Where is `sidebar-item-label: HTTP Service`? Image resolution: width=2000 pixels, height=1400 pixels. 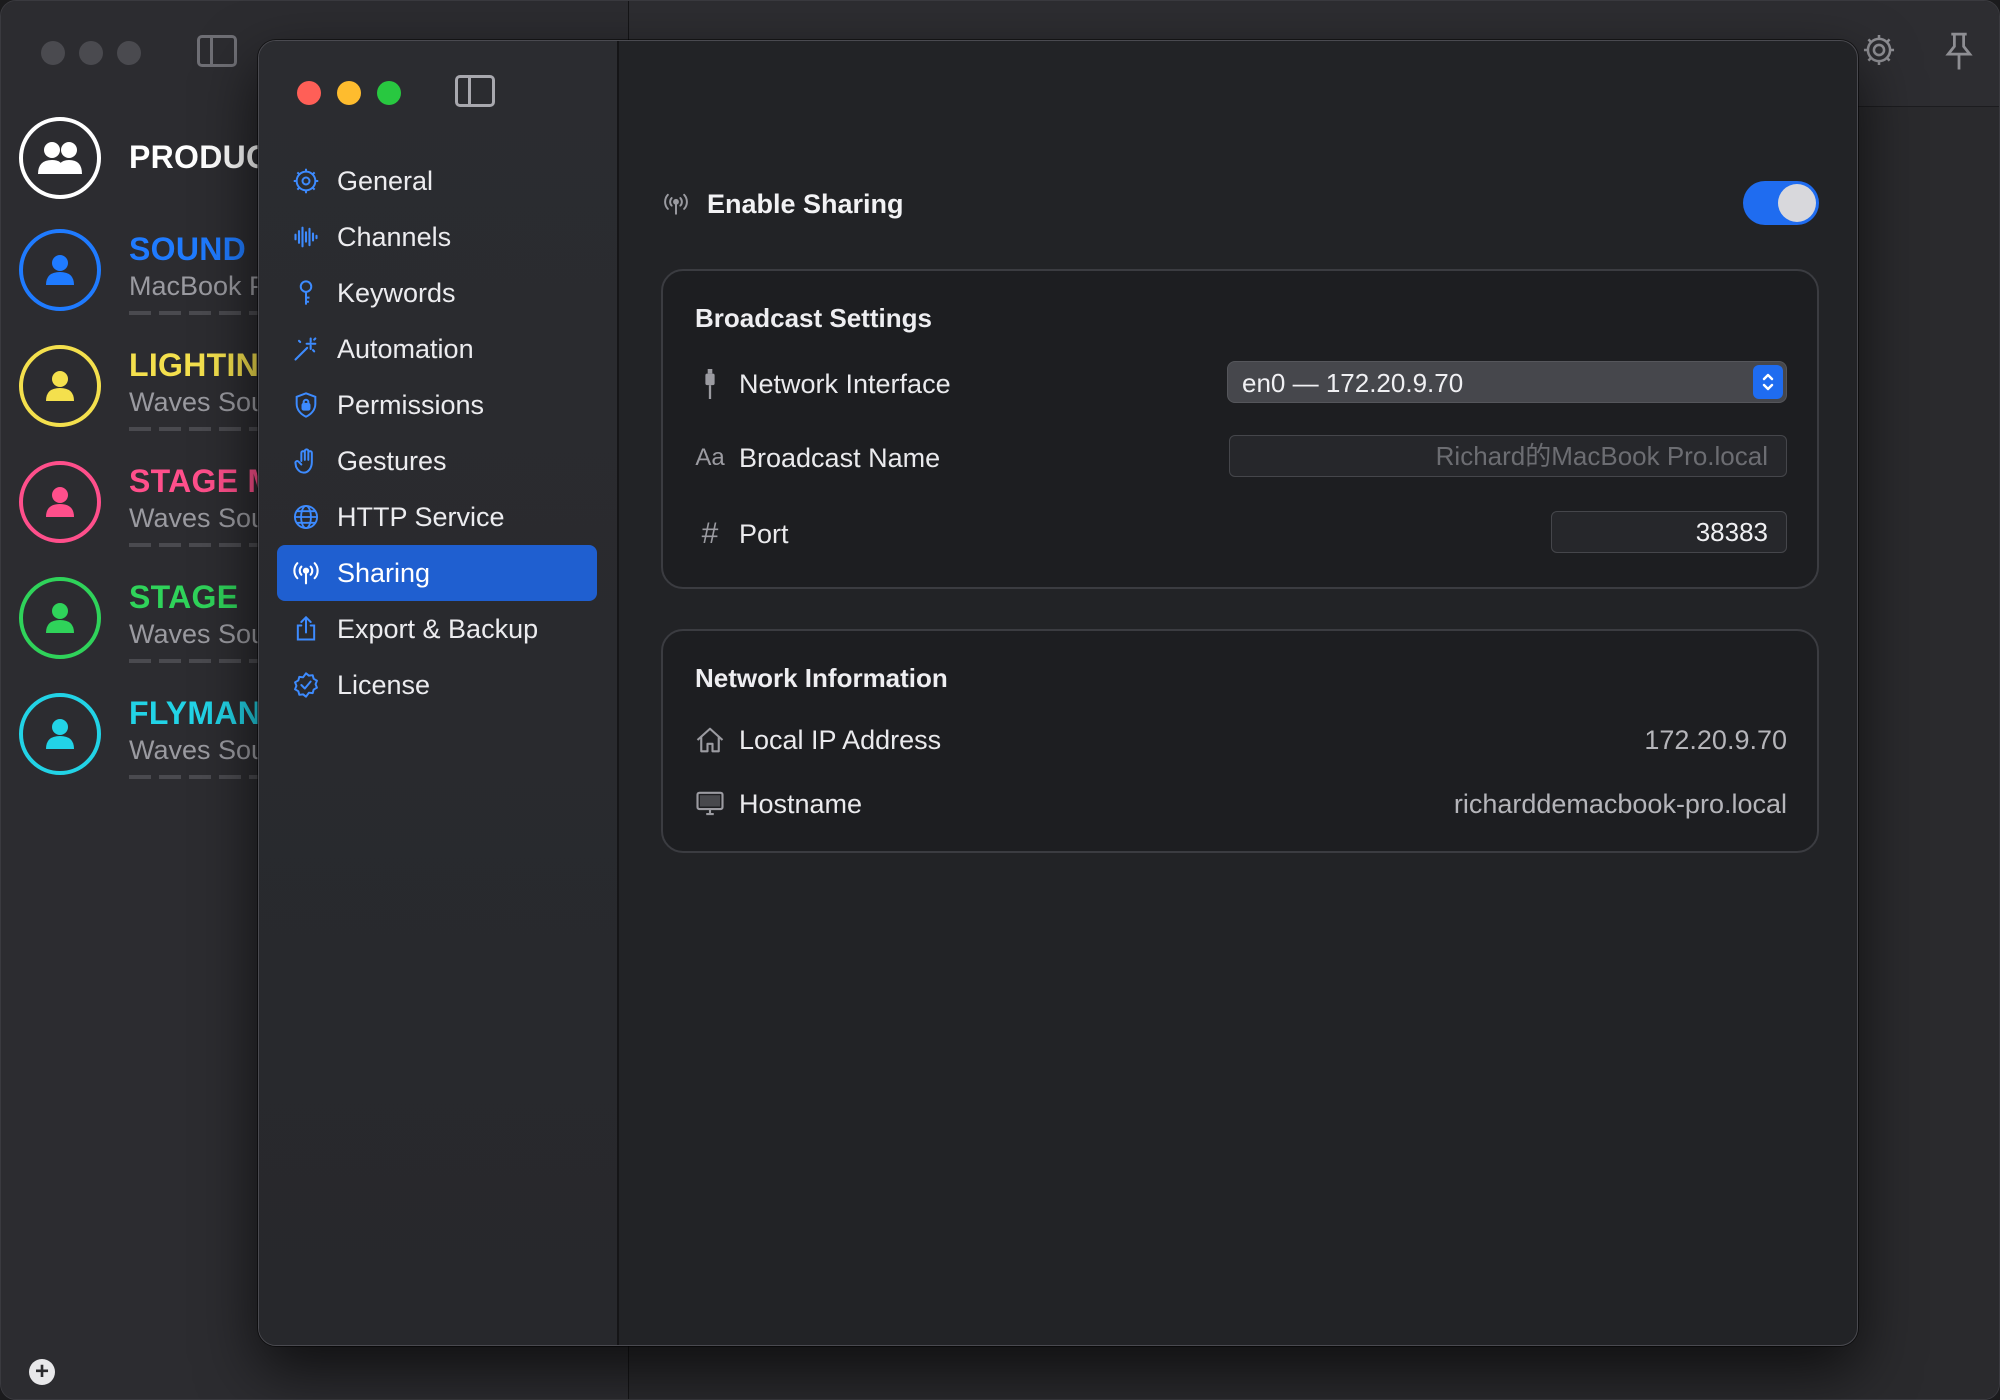
sidebar-item-label: HTTP Service is located at coordinates (421, 516).